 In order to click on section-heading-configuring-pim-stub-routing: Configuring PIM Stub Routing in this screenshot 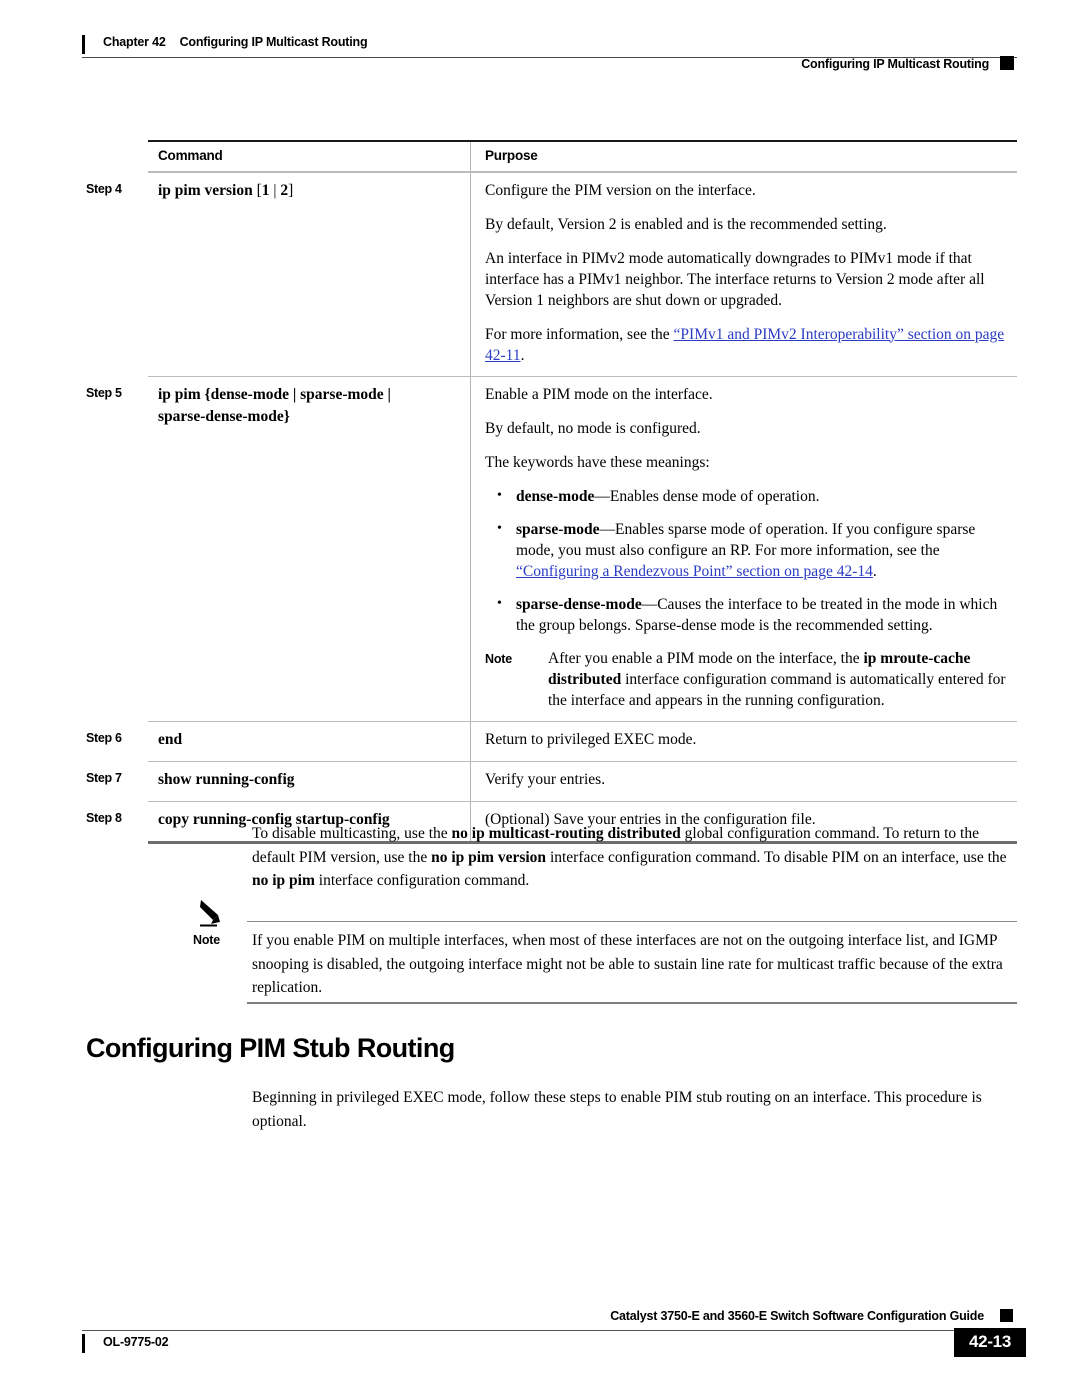, I will do `click(270, 1048)`.